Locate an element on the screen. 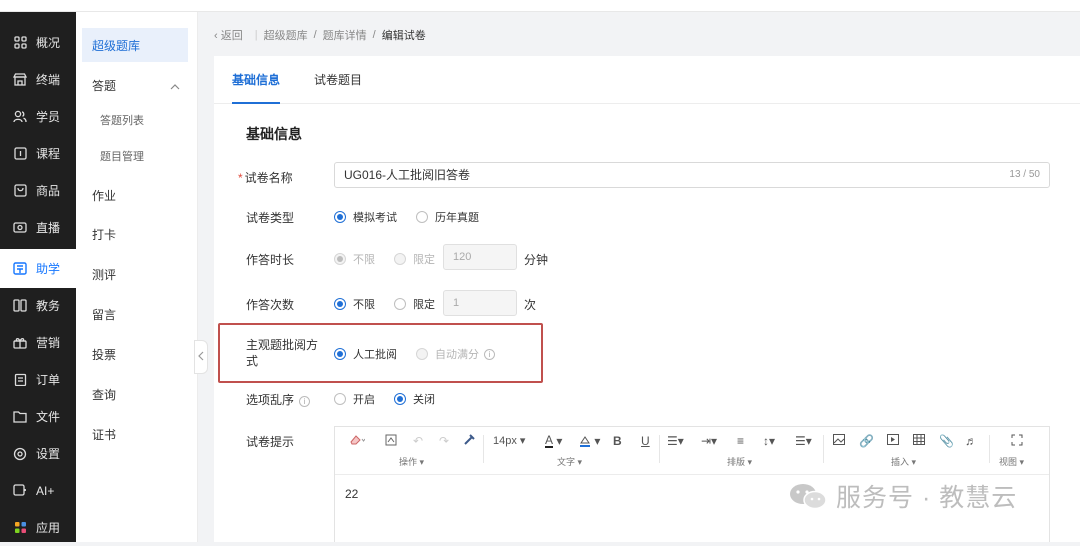 The image size is (1080, 546). editor-content: 22 is located at coordinates (351, 494).